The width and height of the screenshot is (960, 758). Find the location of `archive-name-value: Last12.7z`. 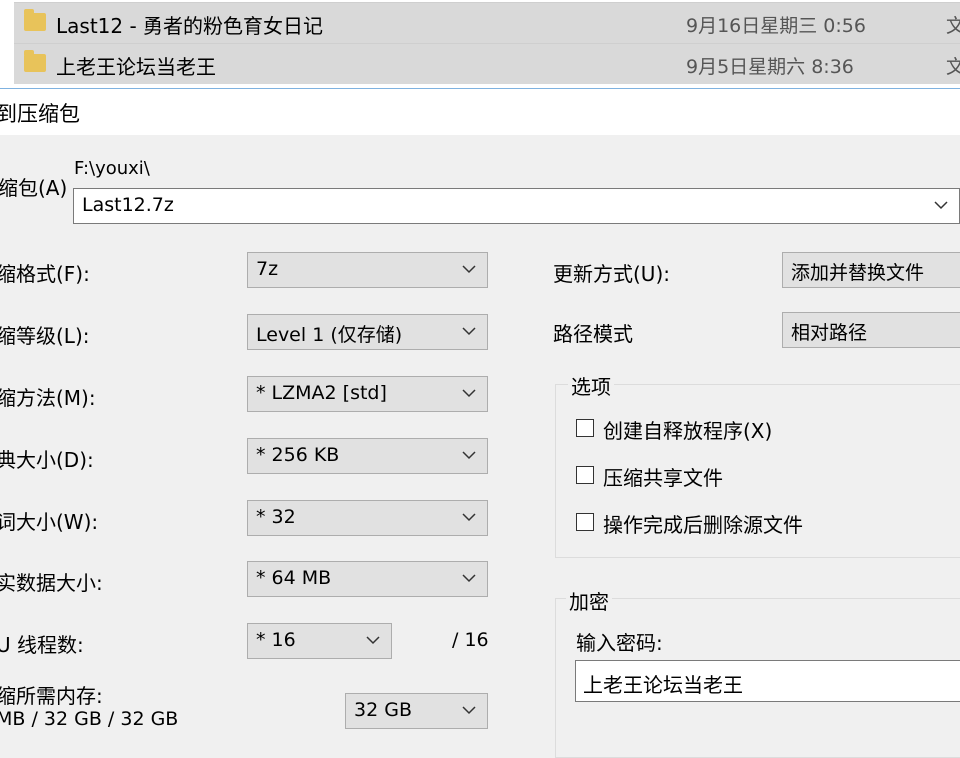

archive-name-value: Last12.7z is located at coordinates (128, 205).